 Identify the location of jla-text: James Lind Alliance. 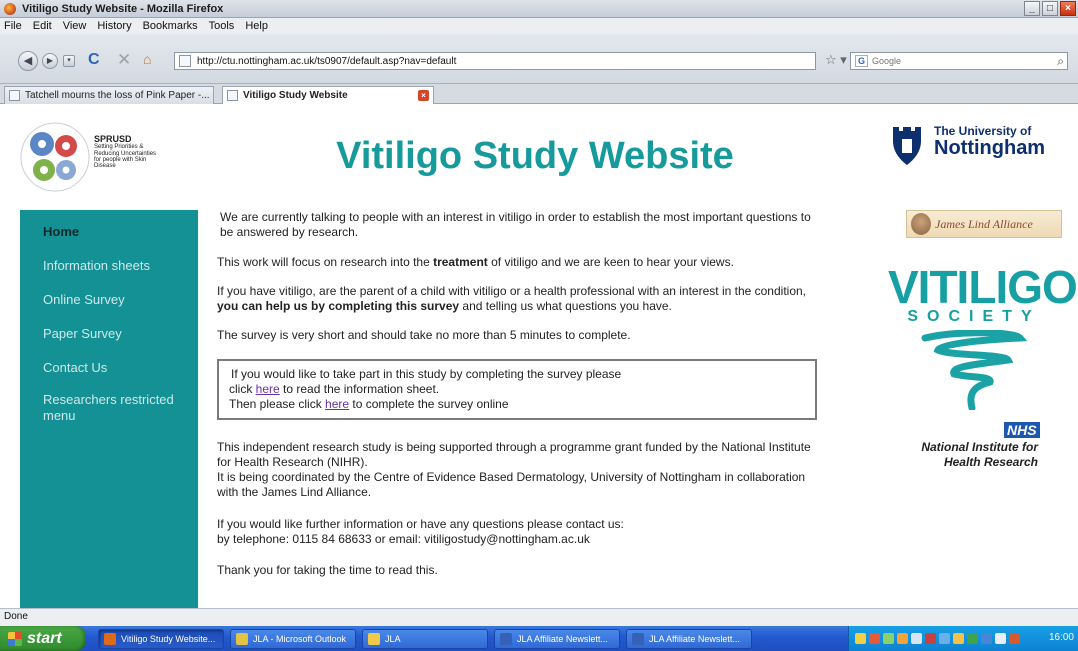
(984, 223).